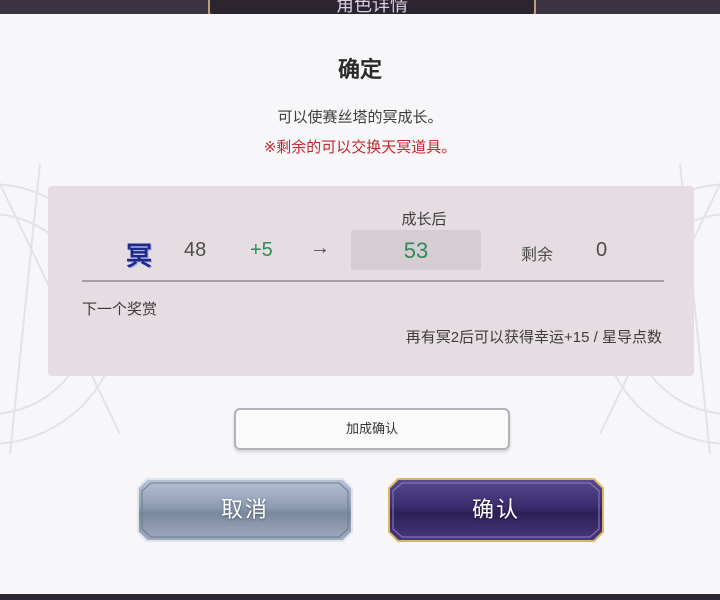 Image resolution: width=720 pixels, height=600 pixels. I want to click on after-growth-label: 成长后, so click(424, 219).